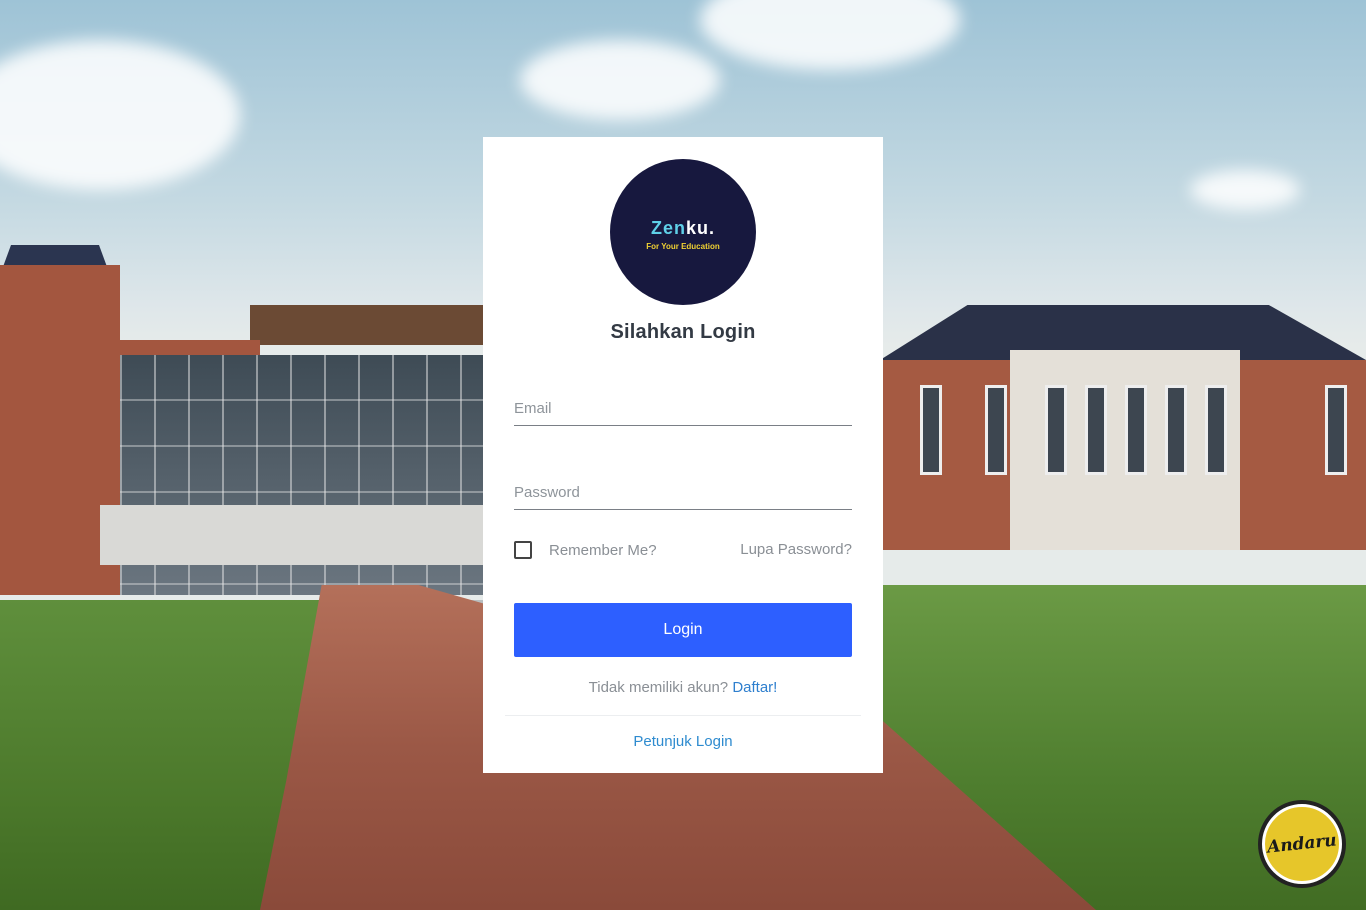  I want to click on badge-inner: Andaru, so click(1302, 844).